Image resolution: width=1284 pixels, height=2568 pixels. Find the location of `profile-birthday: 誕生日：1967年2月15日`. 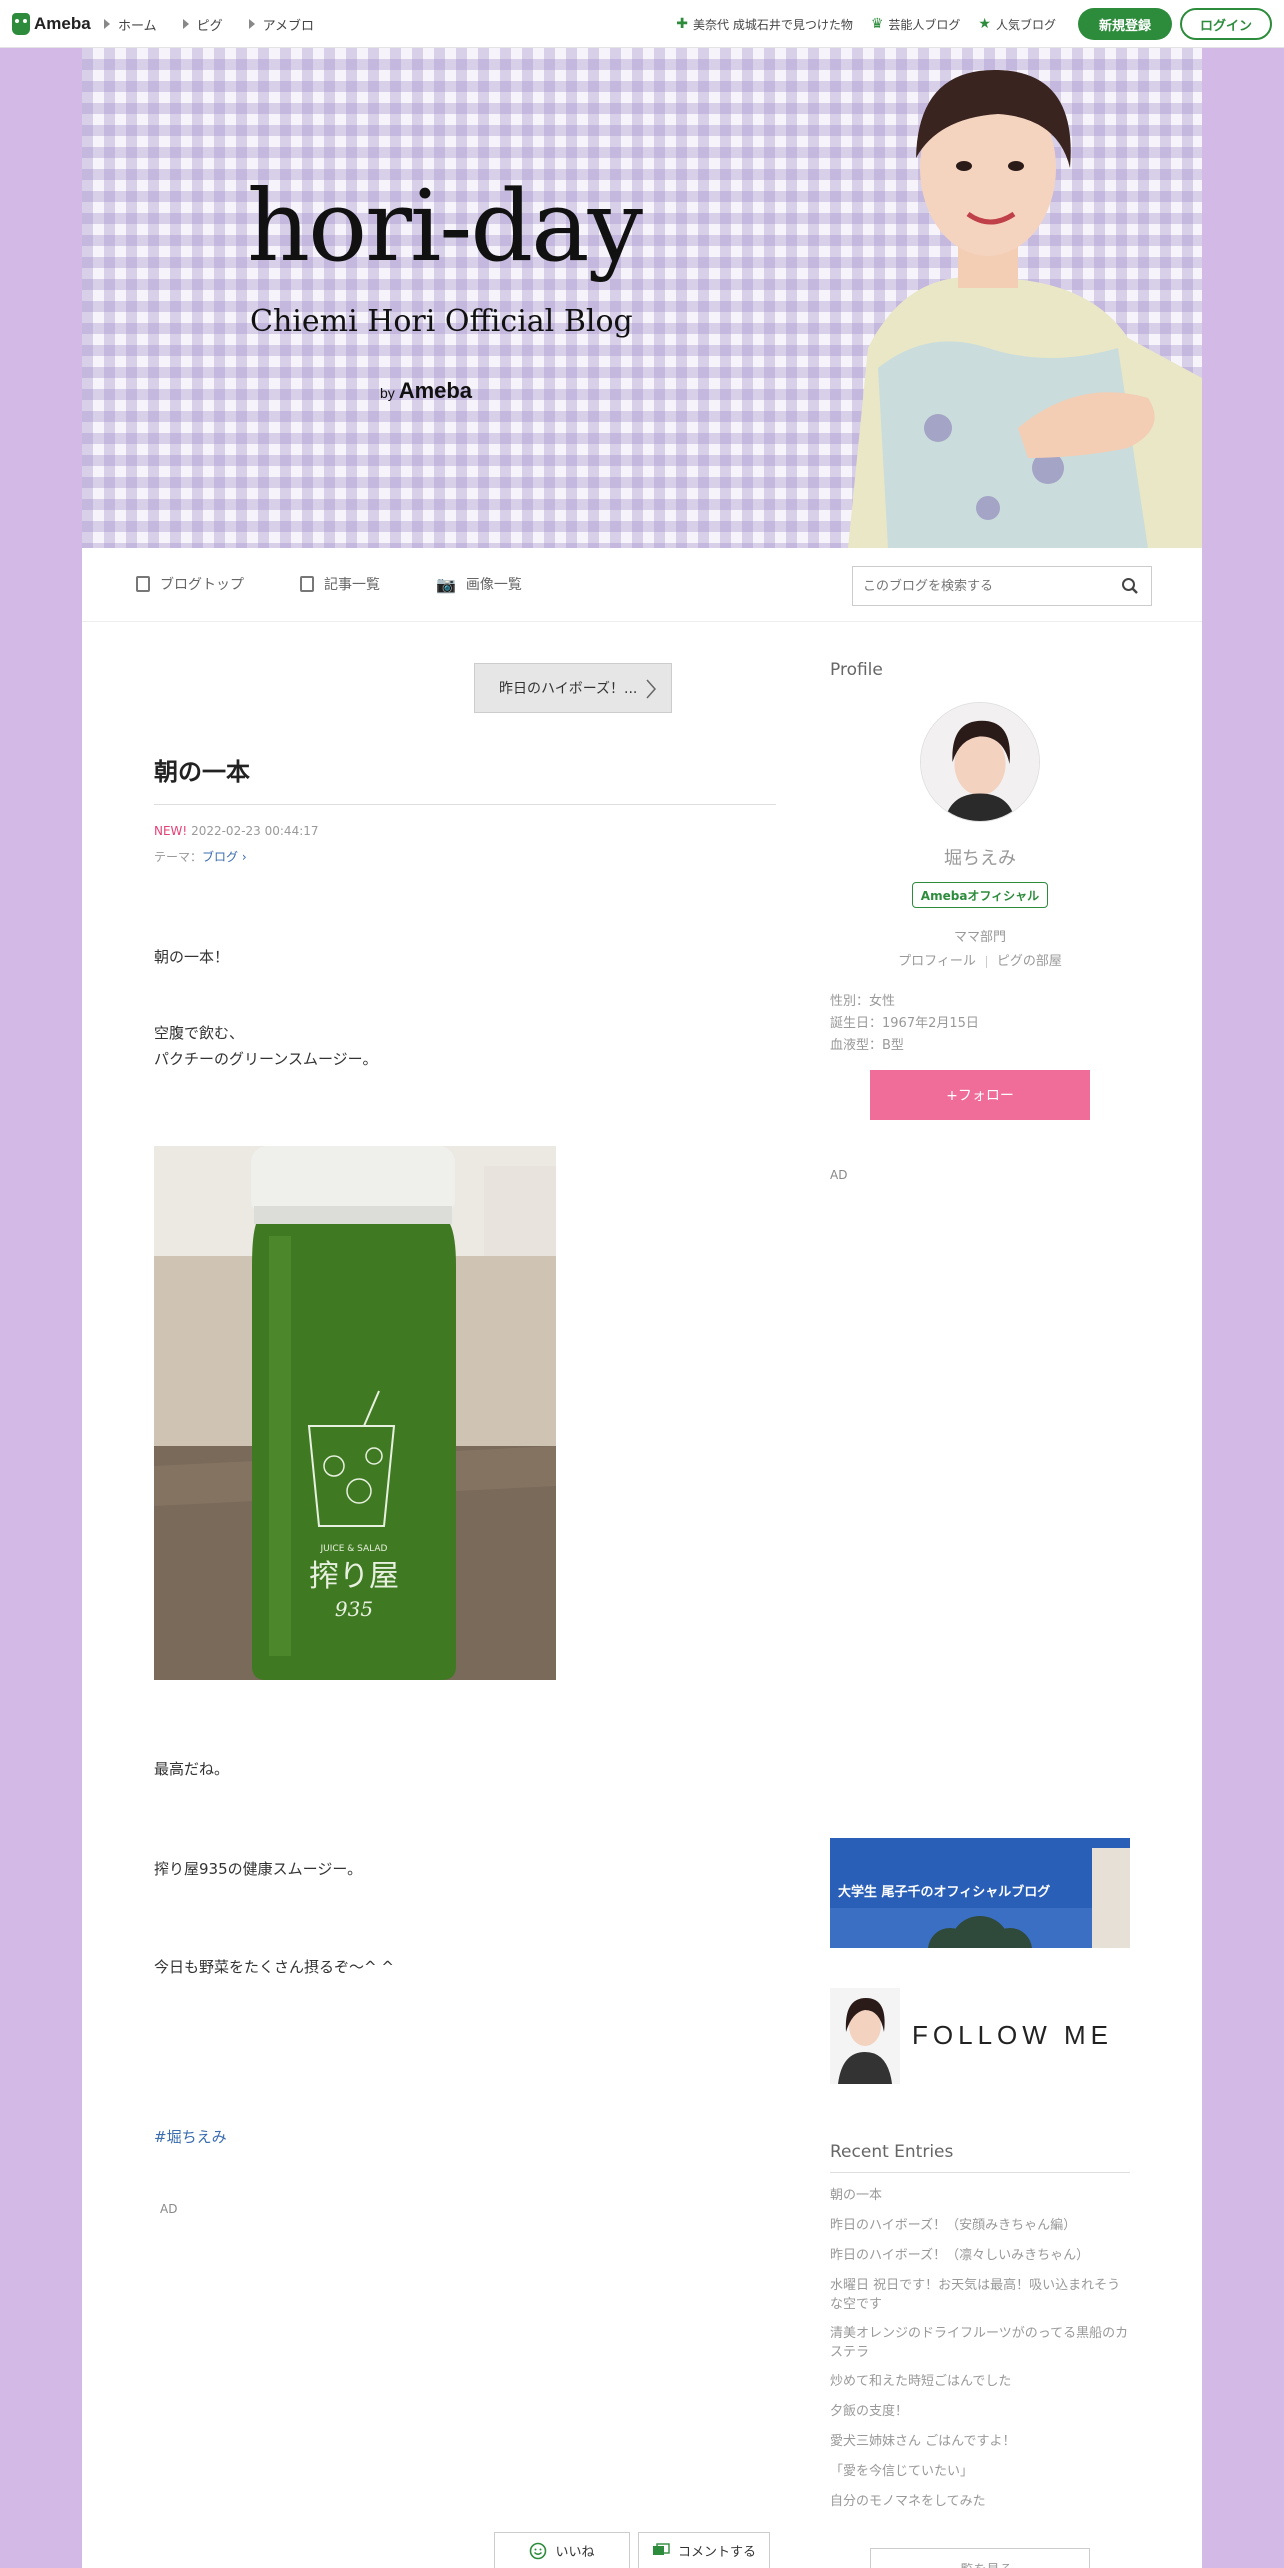

profile-birthday: 誕生日：1967年2月15日 is located at coordinates (904, 1023).